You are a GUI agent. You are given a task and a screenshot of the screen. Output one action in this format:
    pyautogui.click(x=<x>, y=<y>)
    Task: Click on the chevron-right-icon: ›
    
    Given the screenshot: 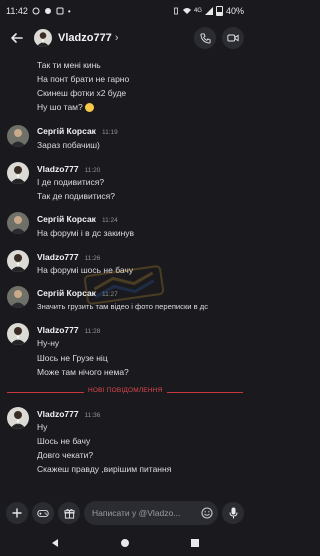 What is the action you would take?
    pyautogui.click(x=117, y=38)
    